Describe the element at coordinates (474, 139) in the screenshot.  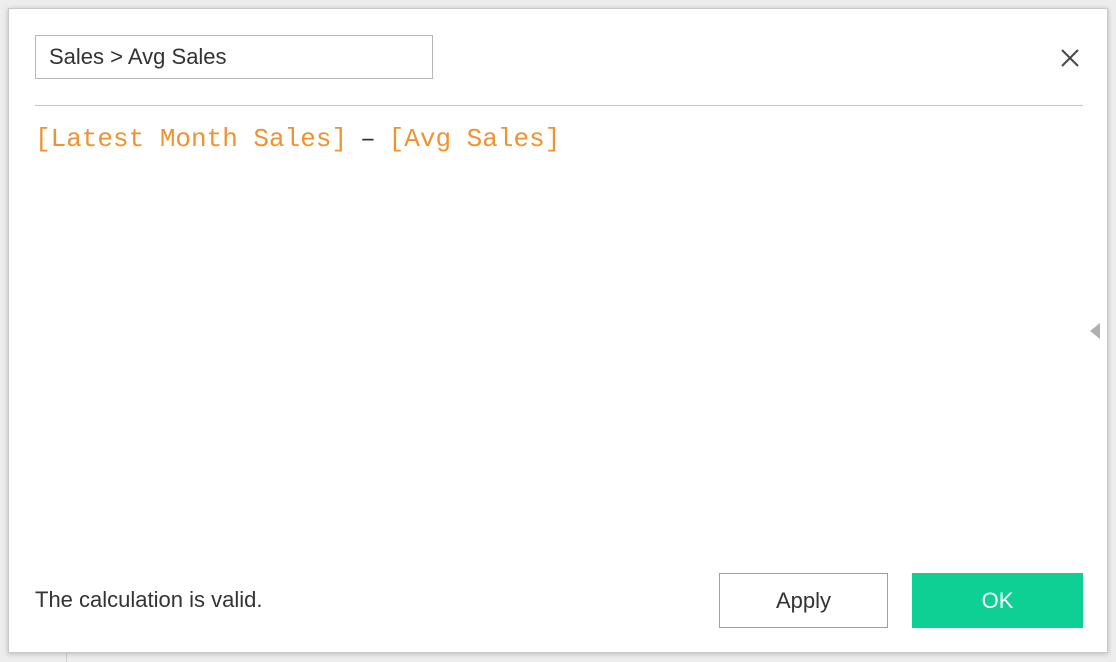
I see `formula-field-avg-sales: [Avg Sales]` at that location.